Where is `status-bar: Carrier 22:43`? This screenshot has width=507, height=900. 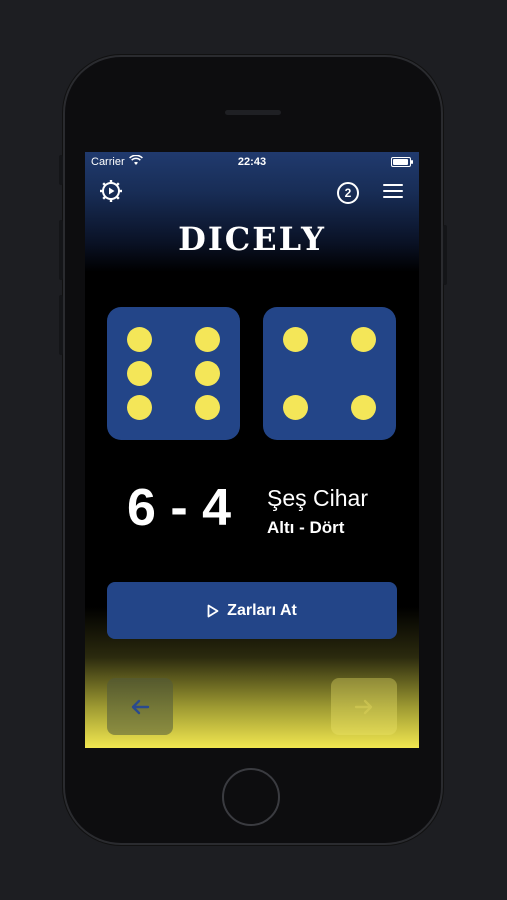 status-bar: Carrier 22:43 is located at coordinates (252, 162).